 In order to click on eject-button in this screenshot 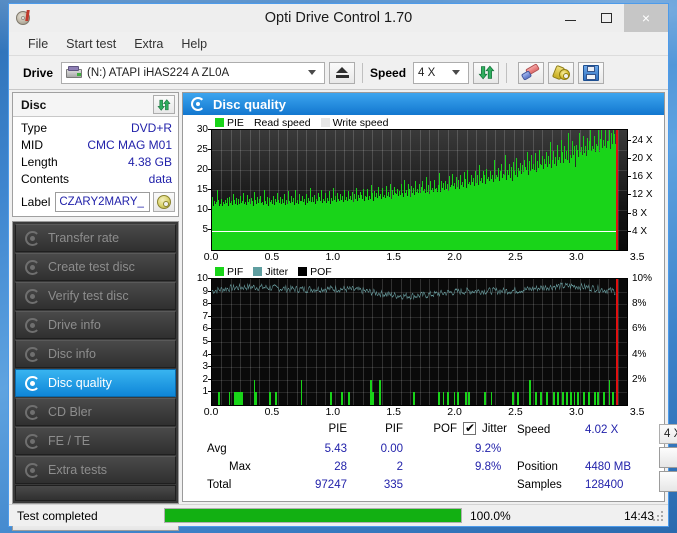, I will do `click(342, 72)`.